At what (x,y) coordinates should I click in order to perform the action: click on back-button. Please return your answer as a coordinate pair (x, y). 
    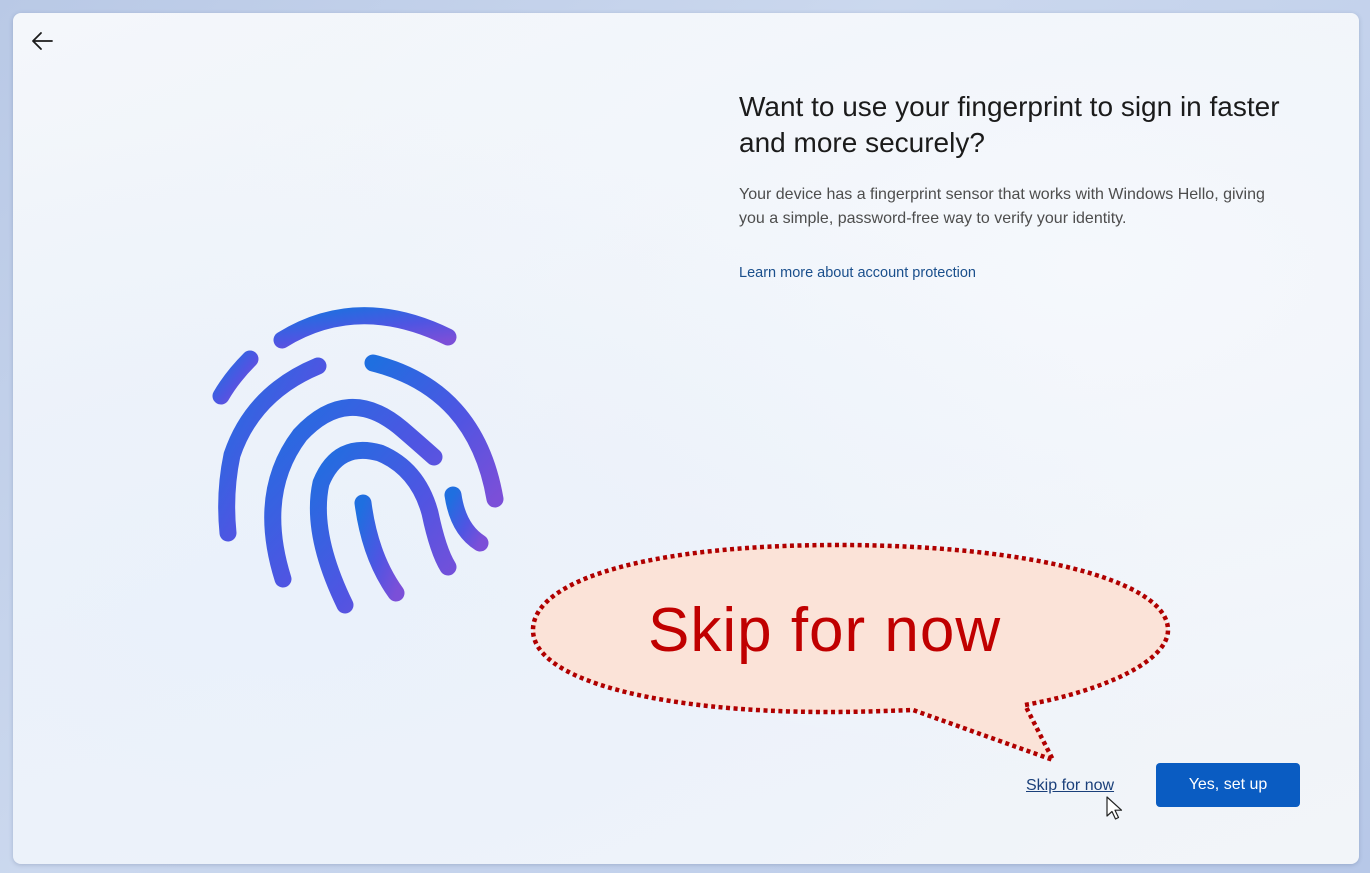
    Looking at the image, I should click on (42, 41).